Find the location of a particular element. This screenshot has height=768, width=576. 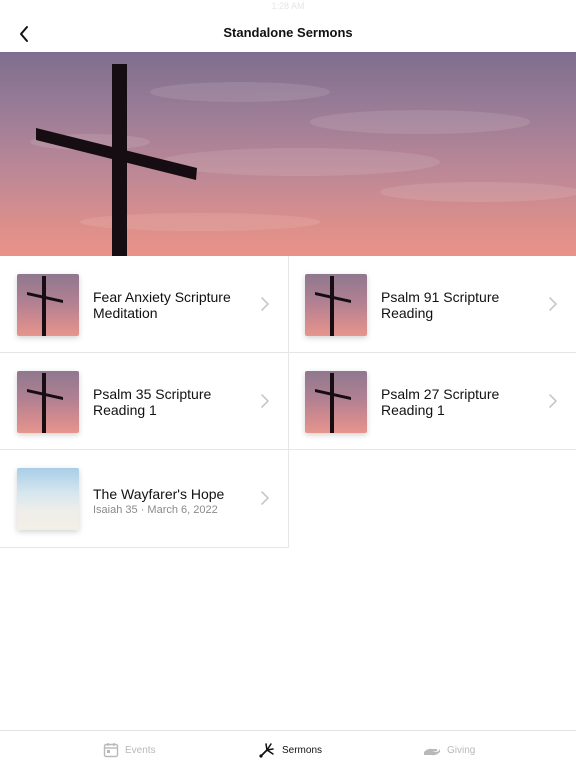

sermon-item: Psalm 35 Scripture Reading 1 is located at coordinates (144, 401).